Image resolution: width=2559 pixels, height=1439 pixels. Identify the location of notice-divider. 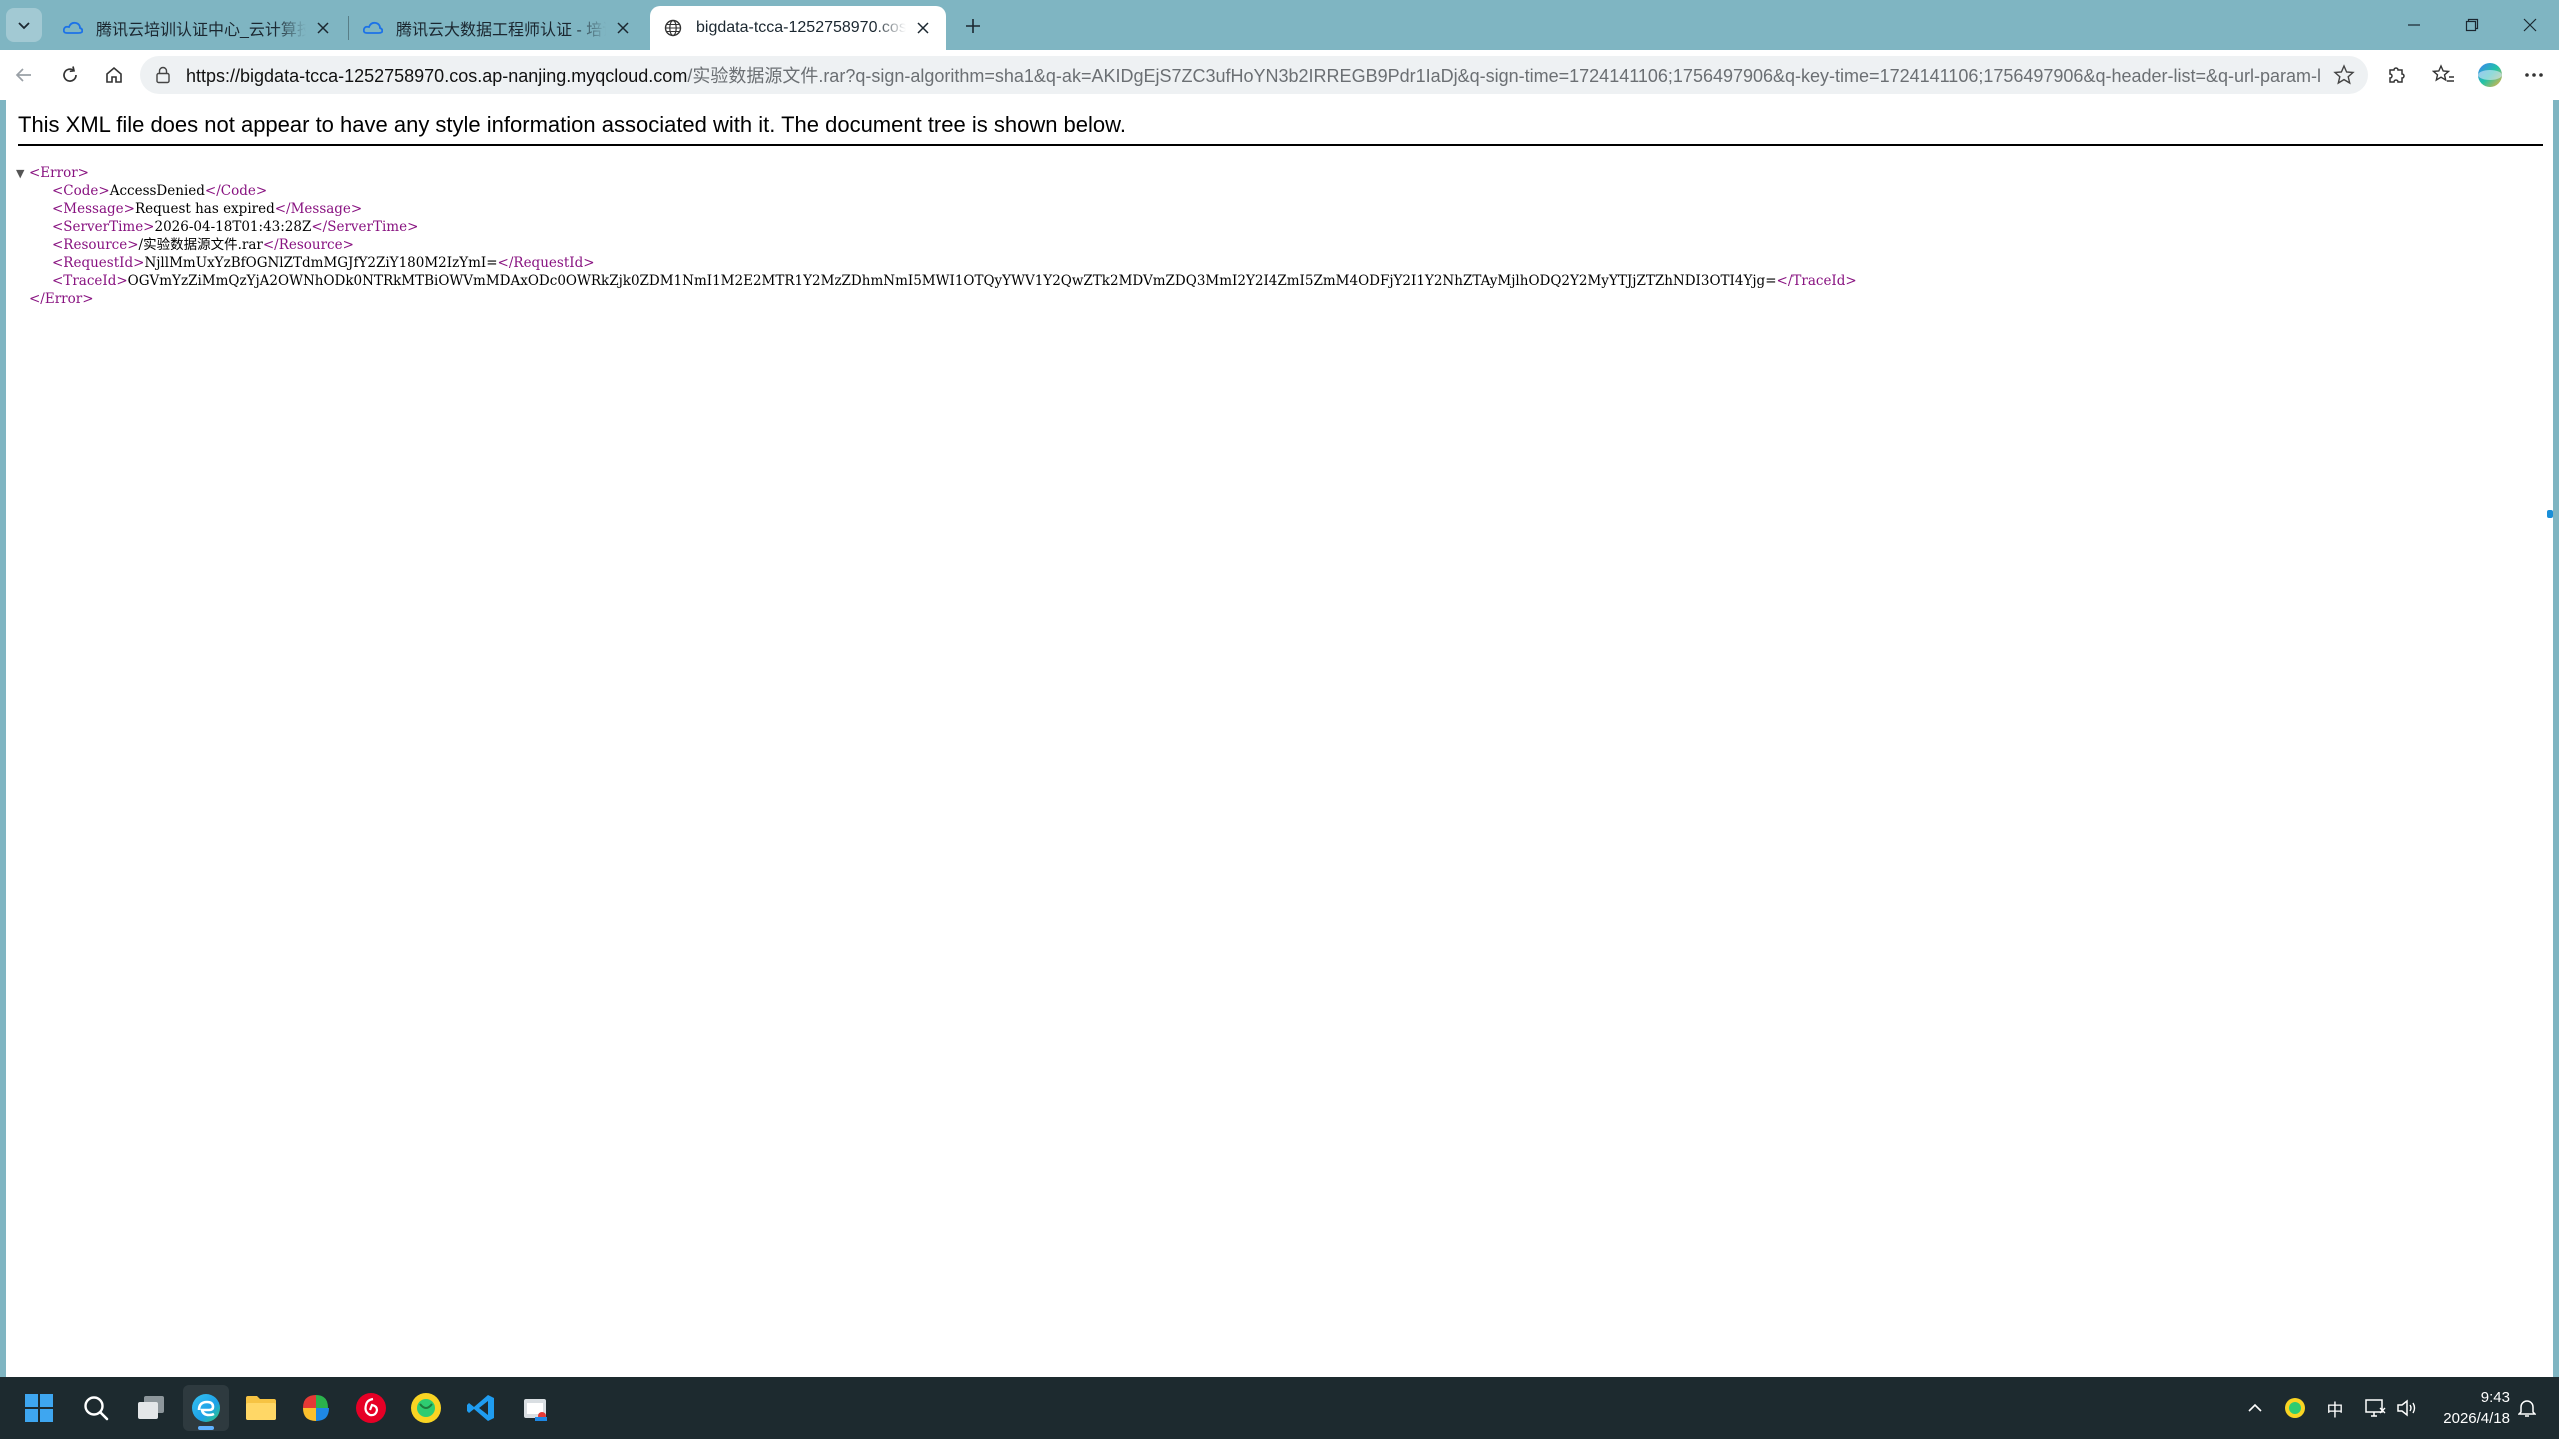
(1280, 145).